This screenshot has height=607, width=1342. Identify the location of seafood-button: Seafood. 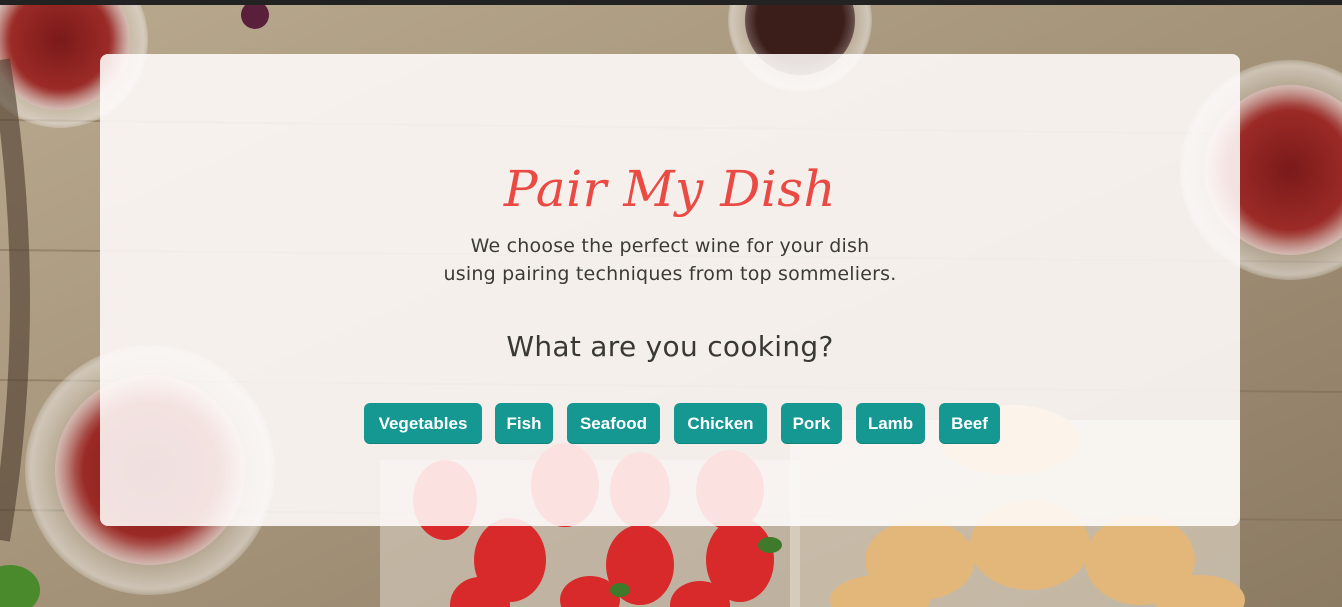
(613, 423).